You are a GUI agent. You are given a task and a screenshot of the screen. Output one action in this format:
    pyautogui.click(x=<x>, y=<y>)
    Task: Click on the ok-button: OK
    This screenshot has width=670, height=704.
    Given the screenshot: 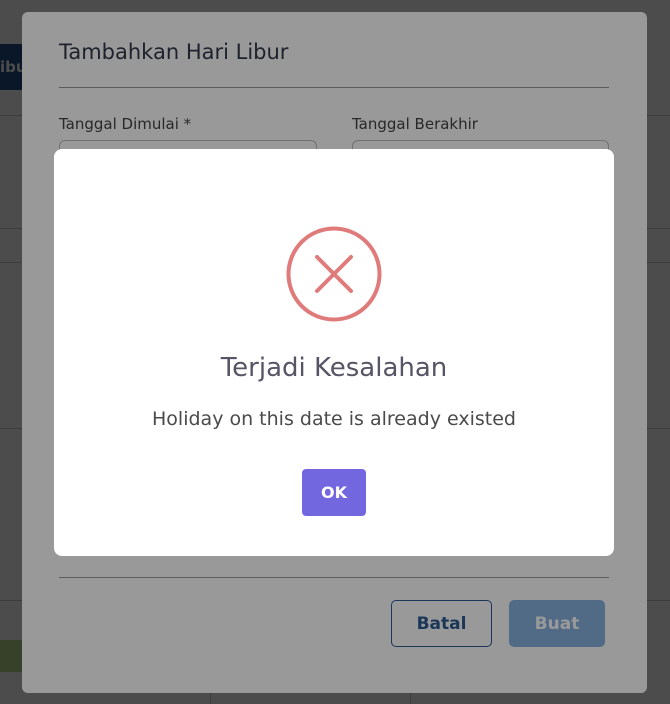 What is the action you would take?
    pyautogui.click(x=334, y=492)
    